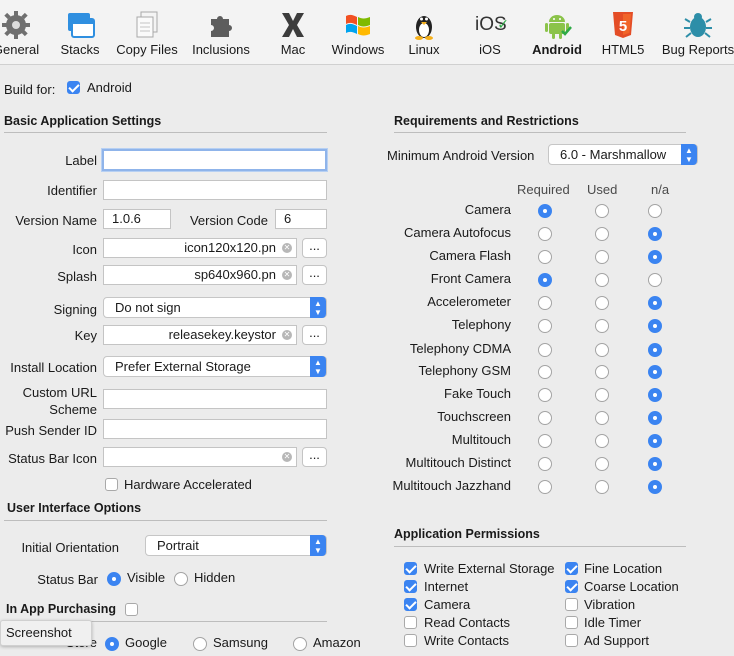 The image size is (734, 656). Describe the element at coordinates (215, 366) in the screenshot. I see `install-location-popup: Prefer External Storage ▲ ▼` at that location.